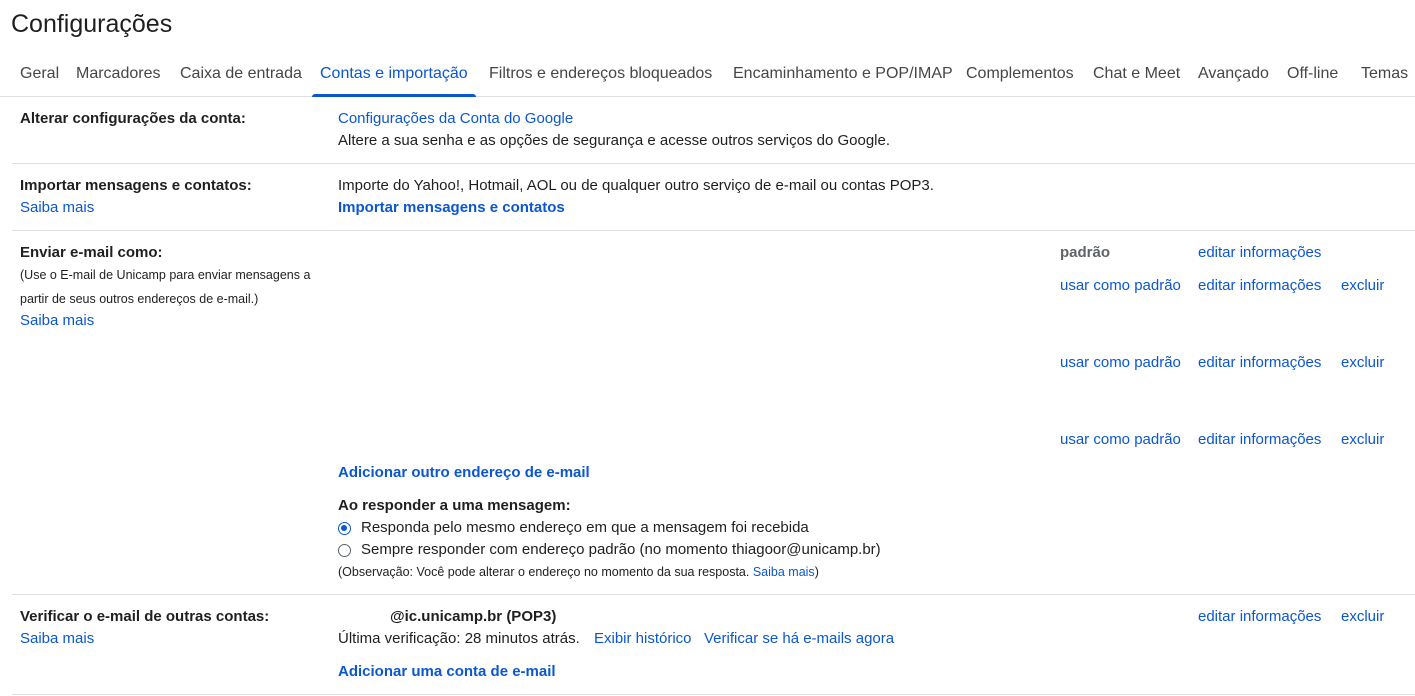 The width and height of the screenshot is (1415, 696). What do you see at coordinates (643, 639) in the screenshot?
I see `view-history-link: Exibir histórico` at bounding box center [643, 639].